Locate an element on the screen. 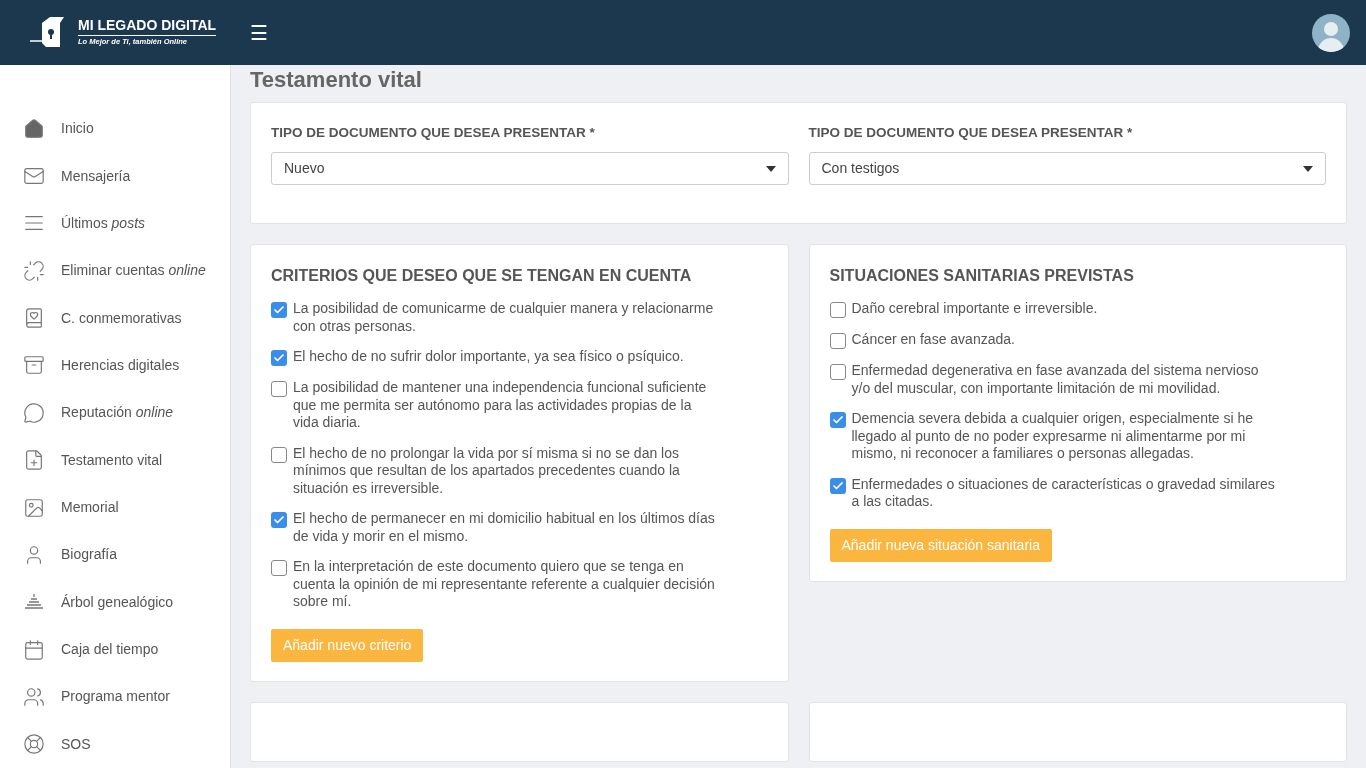  checkbox-label: Enfermedad degenerativa en fase avanzada del sistema nervioso y/o del muscular, con importante limitación de mi movilidad. is located at coordinates (1055, 380).